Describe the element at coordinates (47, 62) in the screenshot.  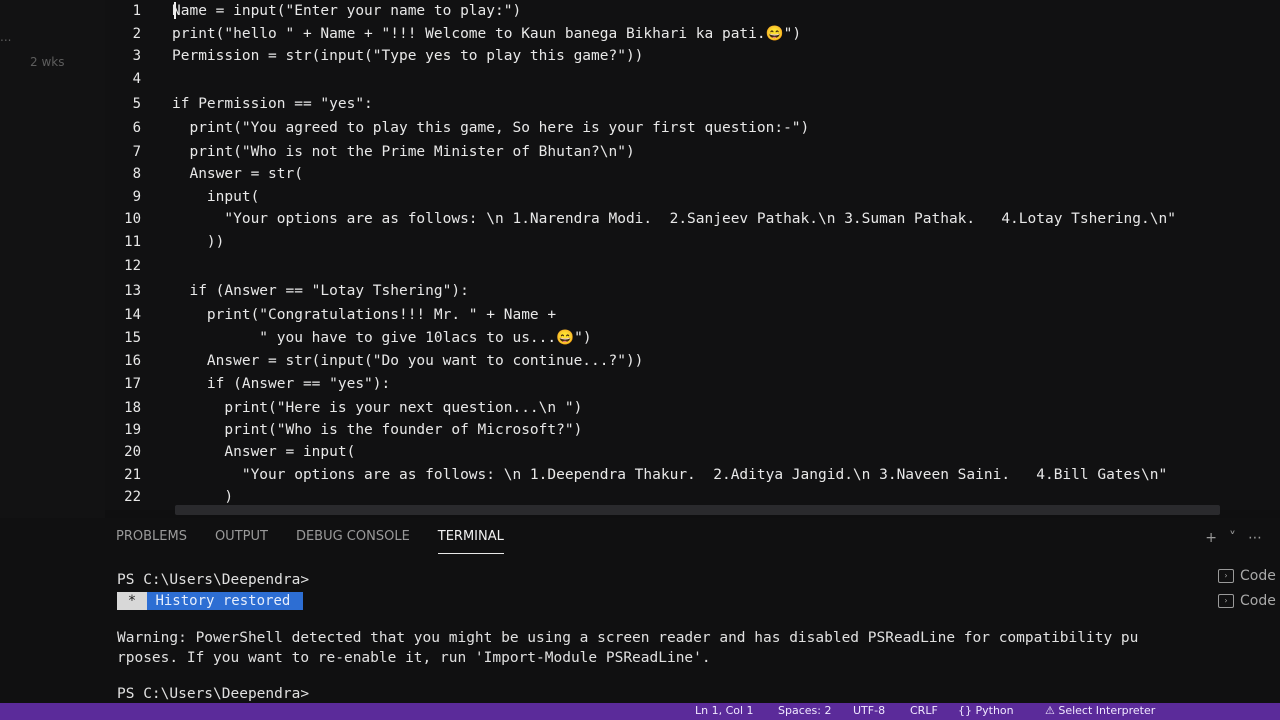
I see `sidebar-token: 2 wks` at that location.